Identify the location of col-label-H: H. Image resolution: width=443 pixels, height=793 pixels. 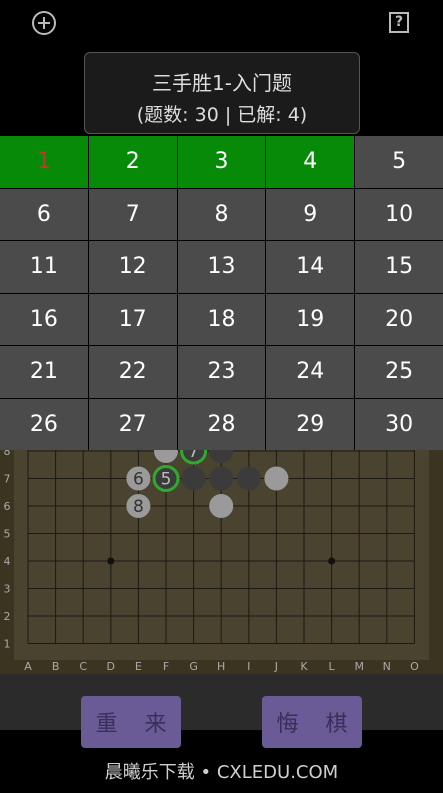
(221, 666).